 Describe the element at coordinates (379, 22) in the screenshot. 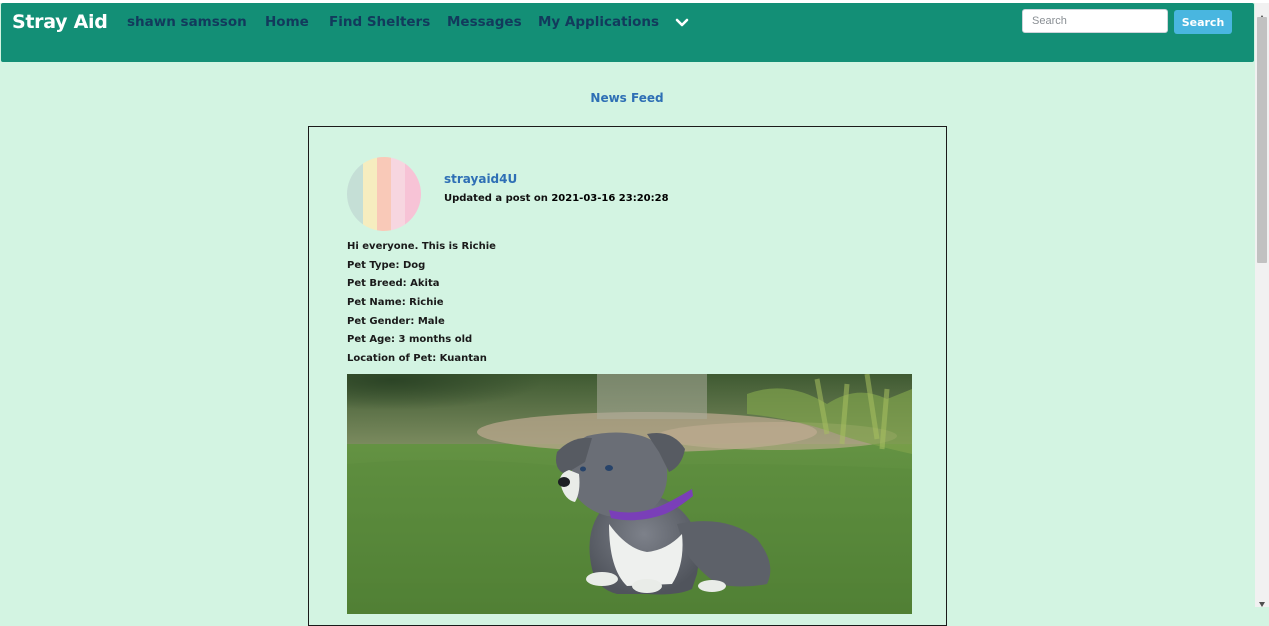

I see `nav-find-shelters: Find Shelters` at that location.